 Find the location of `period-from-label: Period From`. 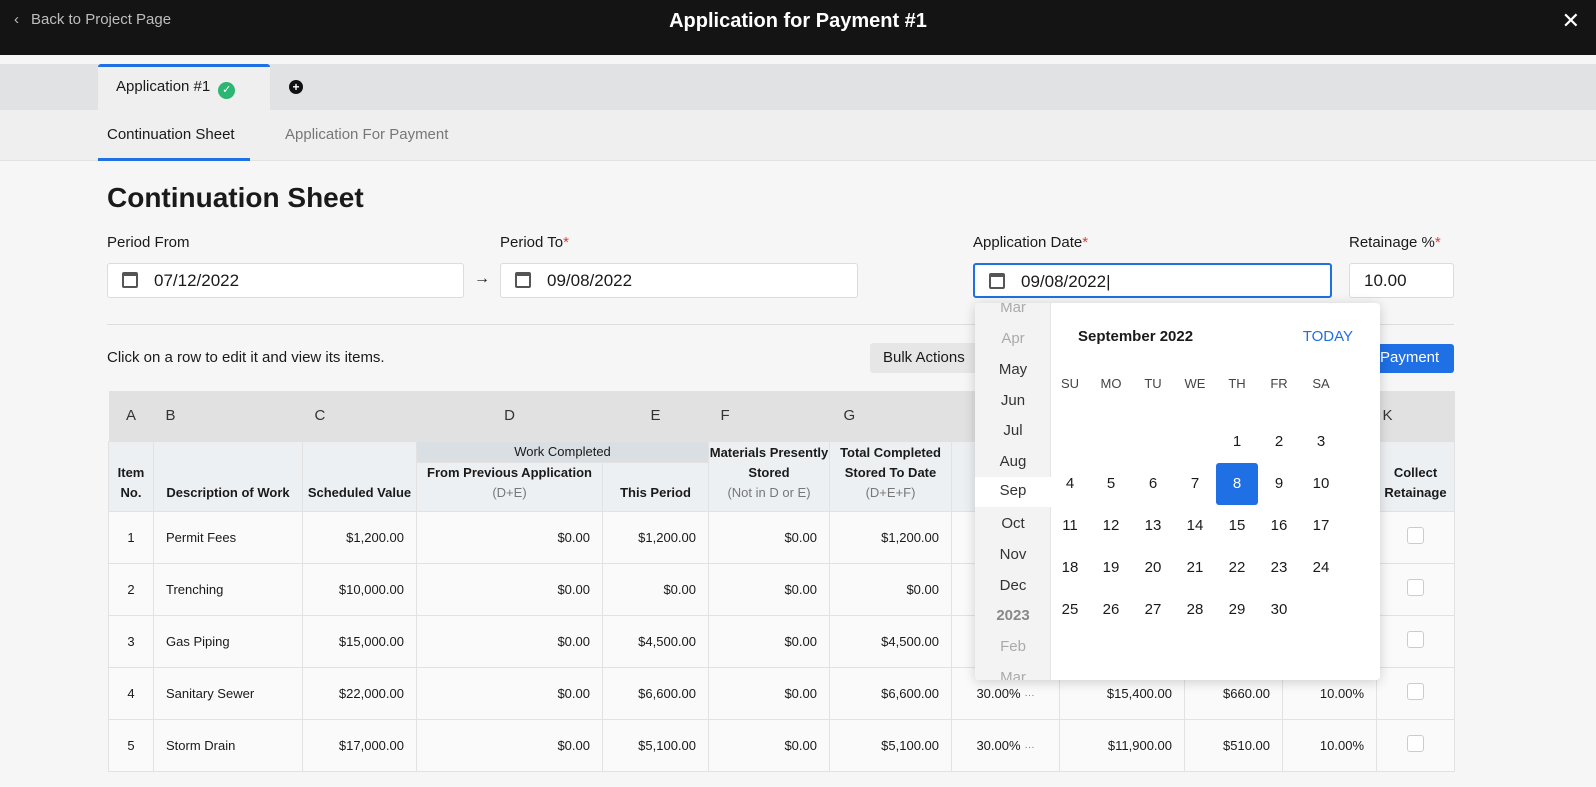

period-from-label: Period From is located at coordinates (148, 242).